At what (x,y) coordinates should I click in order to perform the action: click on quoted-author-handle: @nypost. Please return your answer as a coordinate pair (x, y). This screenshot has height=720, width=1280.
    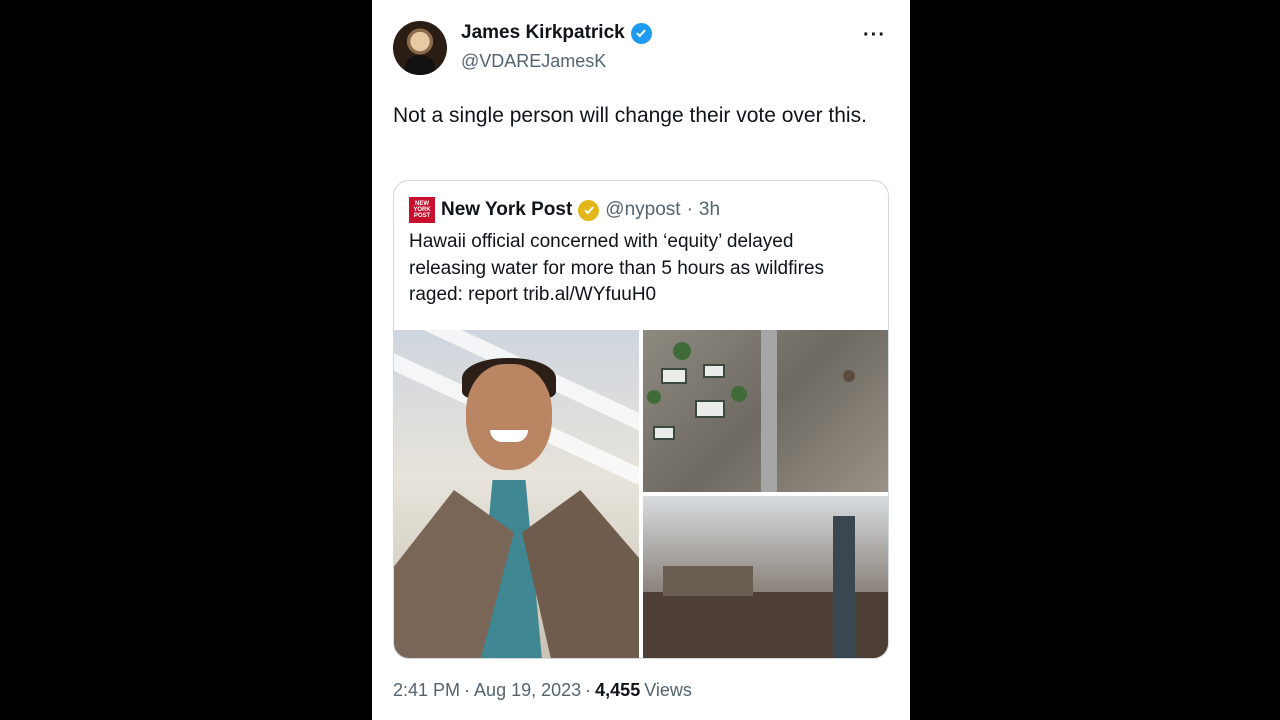
    Looking at the image, I should click on (643, 209).